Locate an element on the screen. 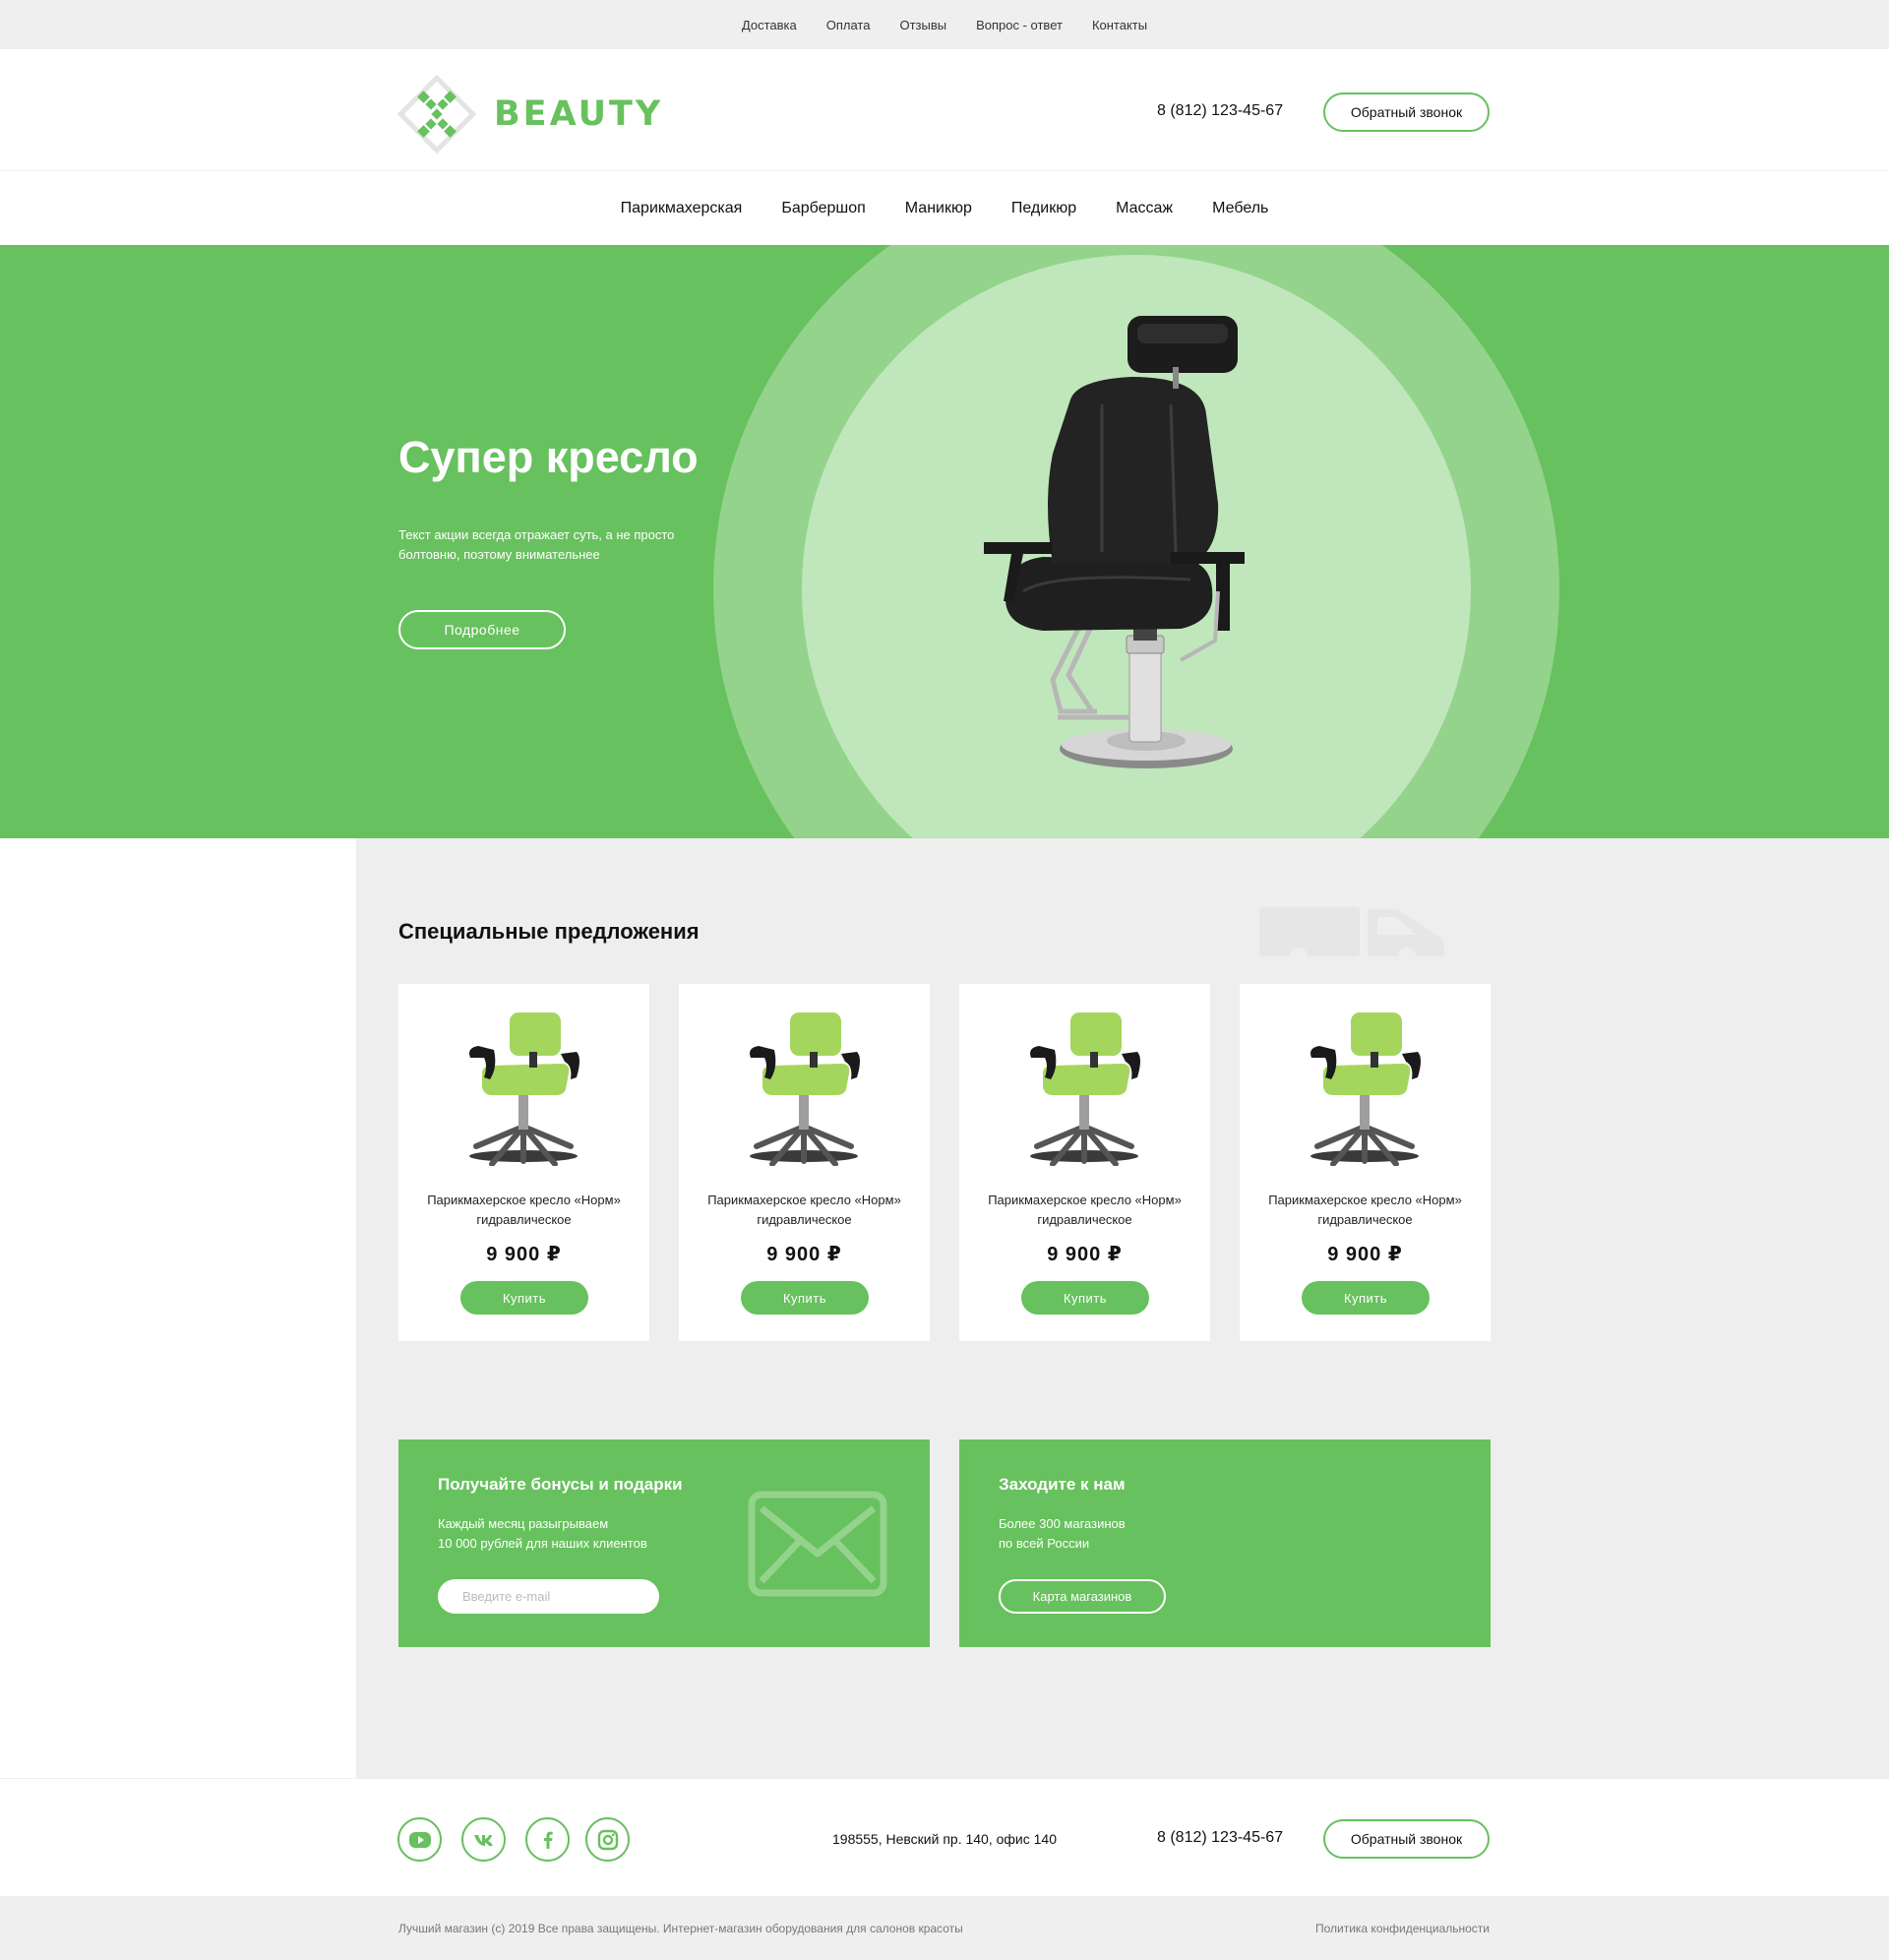  header-phone: 8 (812) 123-45-67 is located at coordinates (1220, 111).